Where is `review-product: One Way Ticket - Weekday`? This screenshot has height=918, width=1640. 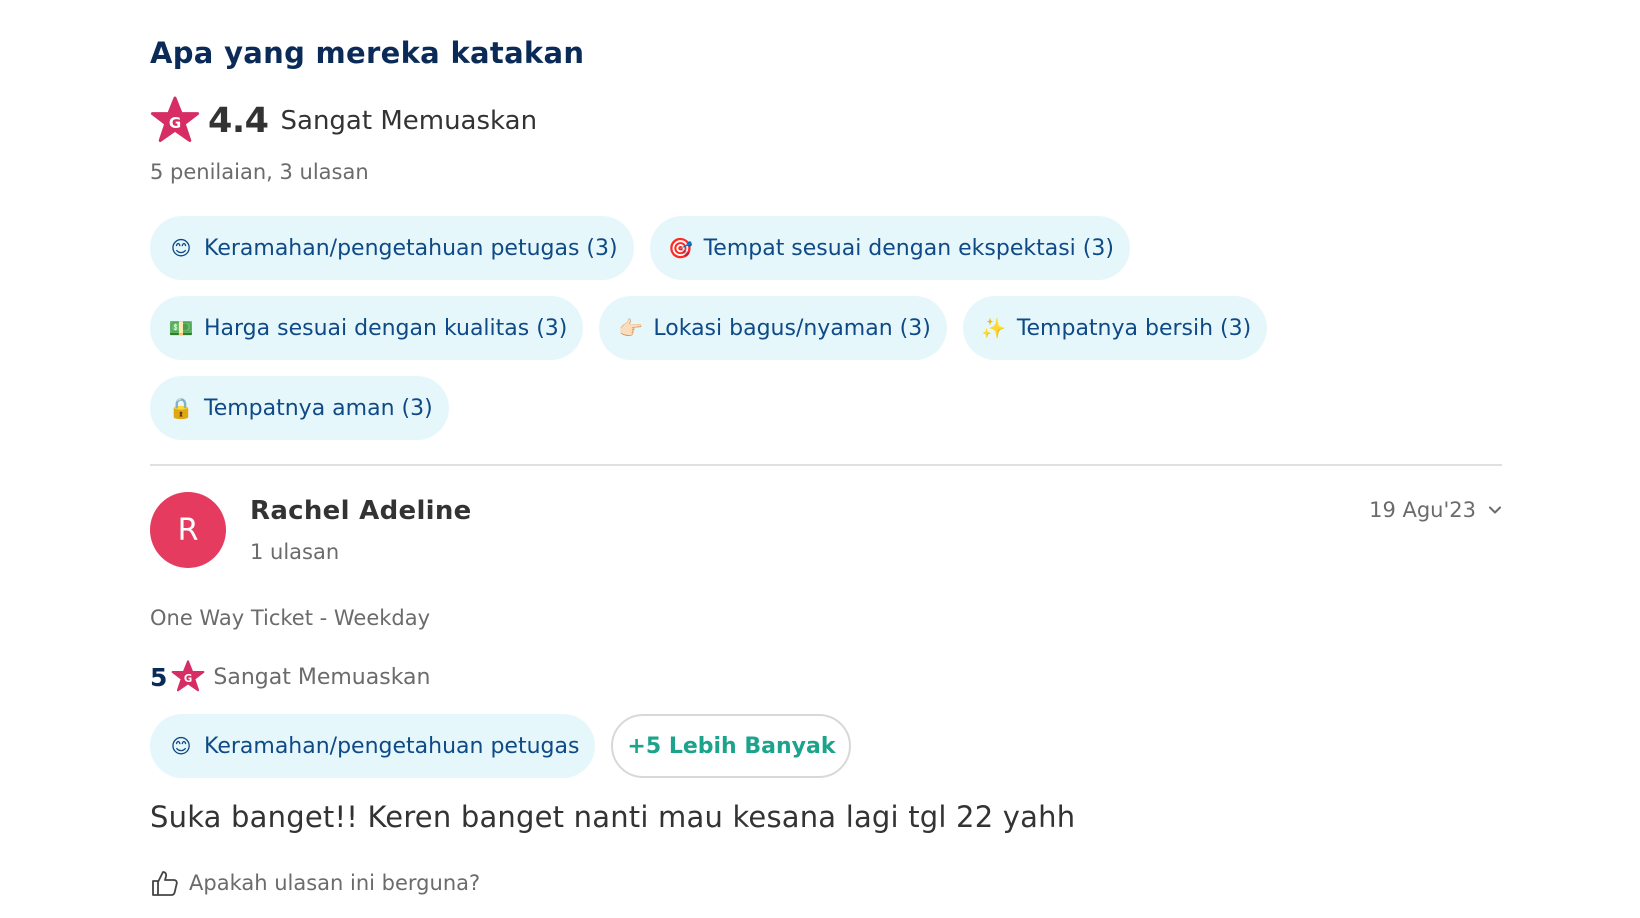
review-product: One Way Ticket - Weekday is located at coordinates (290, 618).